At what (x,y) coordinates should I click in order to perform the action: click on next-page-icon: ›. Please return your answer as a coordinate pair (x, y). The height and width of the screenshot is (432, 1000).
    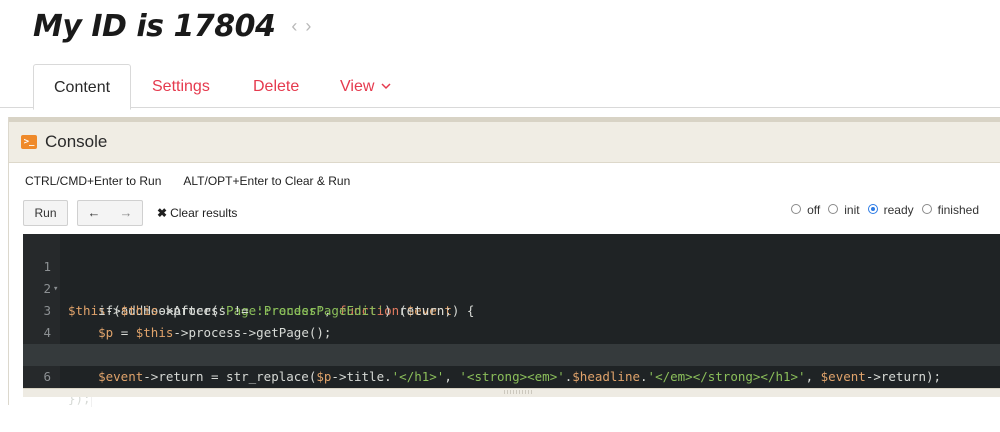
    Looking at the image, I should click on (308, 26).